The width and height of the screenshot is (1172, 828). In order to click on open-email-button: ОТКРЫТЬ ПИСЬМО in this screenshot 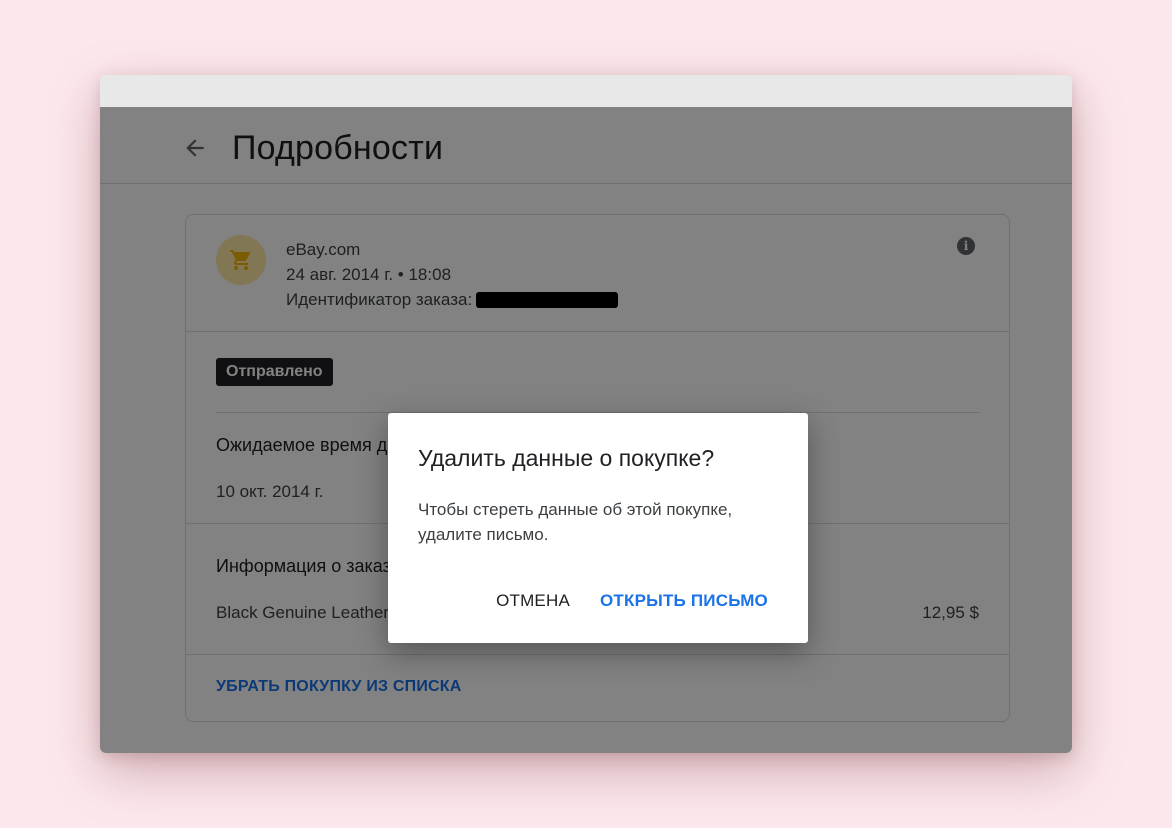, I will do `click(684, 601)`.